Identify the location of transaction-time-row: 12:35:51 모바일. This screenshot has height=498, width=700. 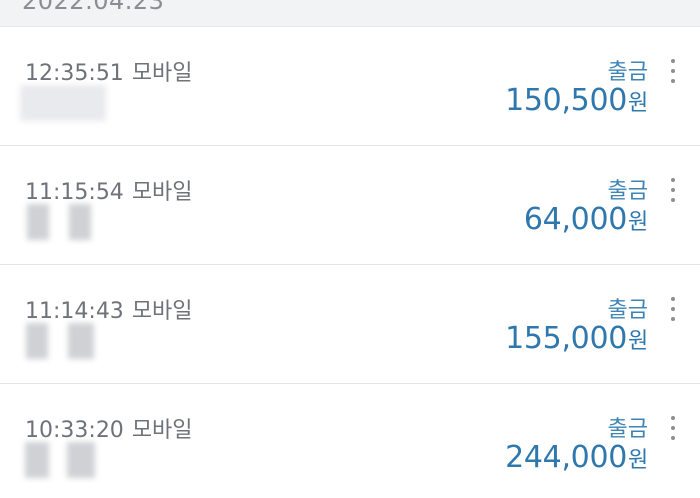
(109, 71).